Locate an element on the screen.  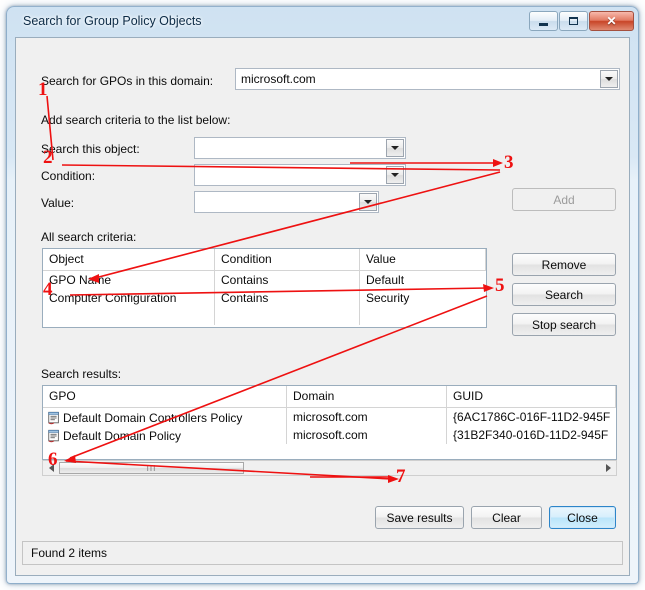
domain-label: Search for GPOs in this domain: is located at coordinates (127, 81).